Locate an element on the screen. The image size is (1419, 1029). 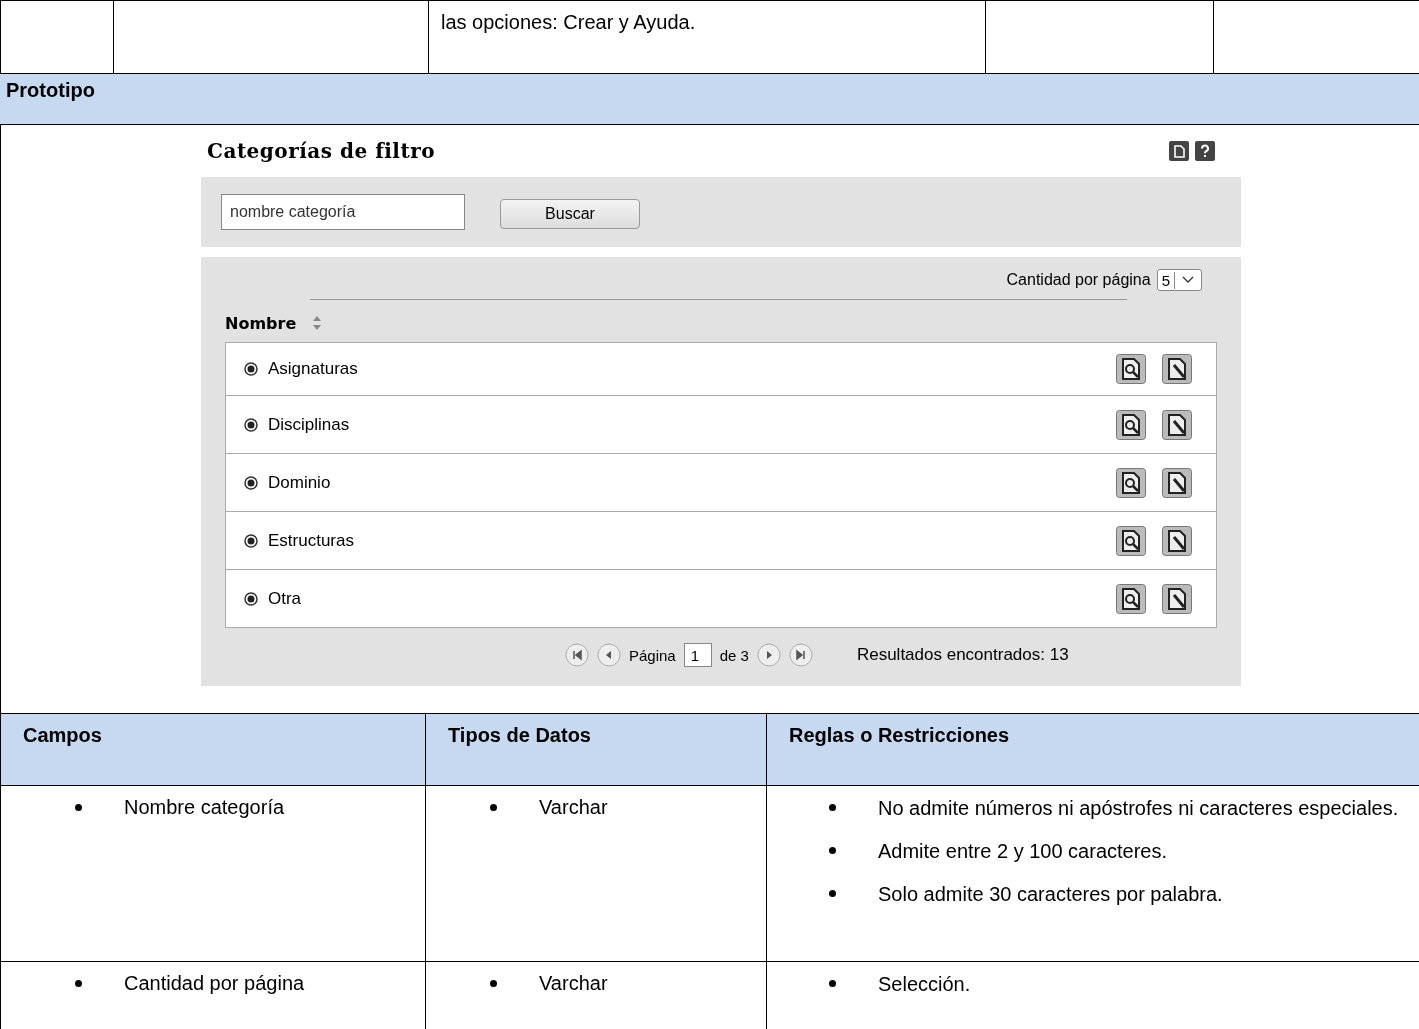
rule-text: Selección. is located at coordinates (925, 984).